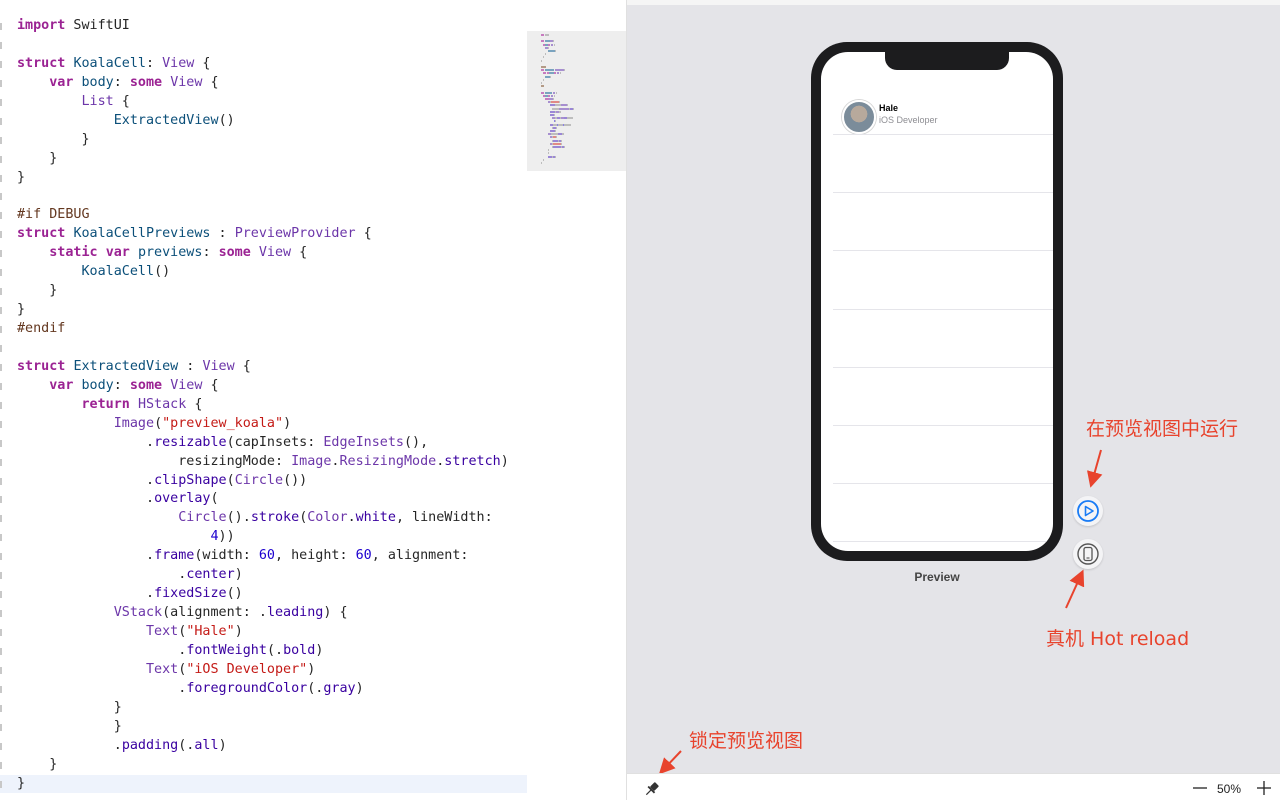 This screenshot has width=1280, height=801. I want to click on plus-icon, so click(1264, 788).